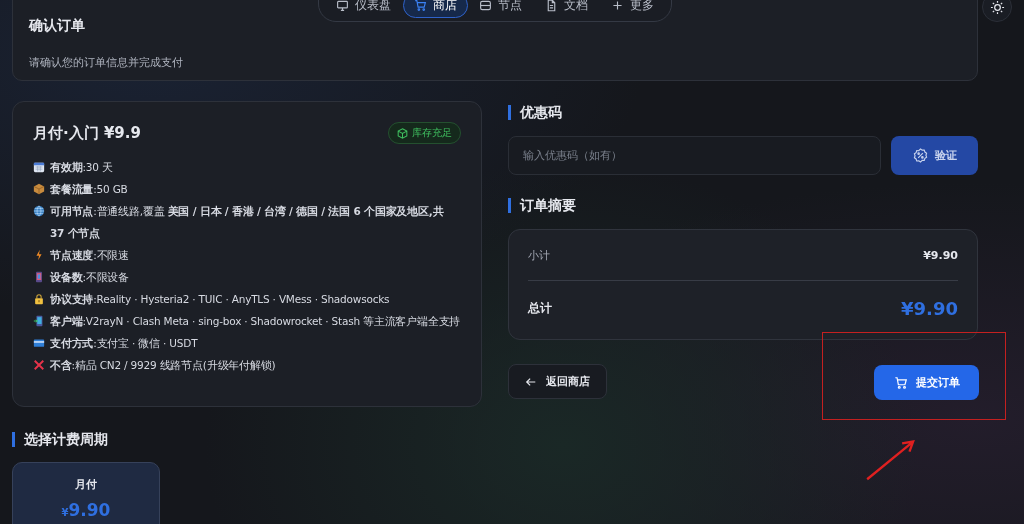 The width and height of the screenshot is (1024, 524). Describe the element at coordinates (402, 133) in the screenshot. I see `box-icon` at that location.